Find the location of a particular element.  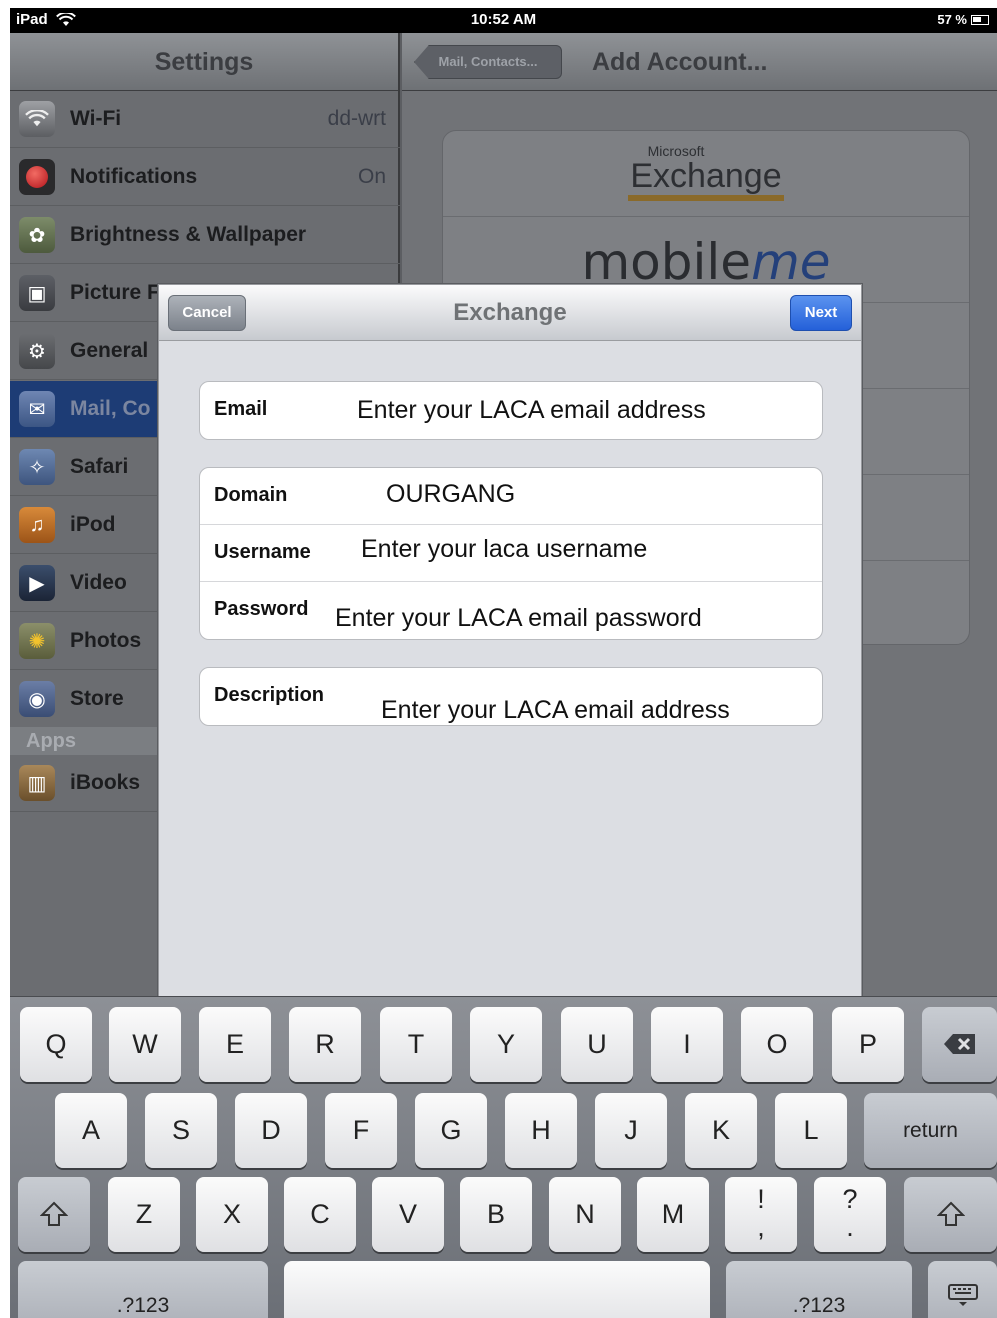

modal-navigation-bar: Cancel Exchange Next is located at coordinates (510, 313).